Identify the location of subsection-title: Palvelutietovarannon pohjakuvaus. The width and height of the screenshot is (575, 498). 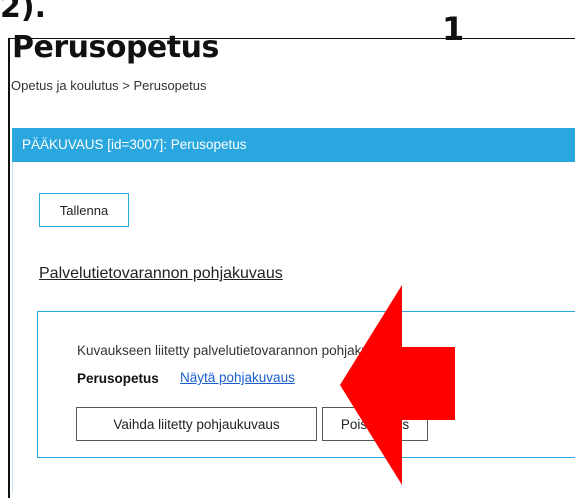
(161, 274).